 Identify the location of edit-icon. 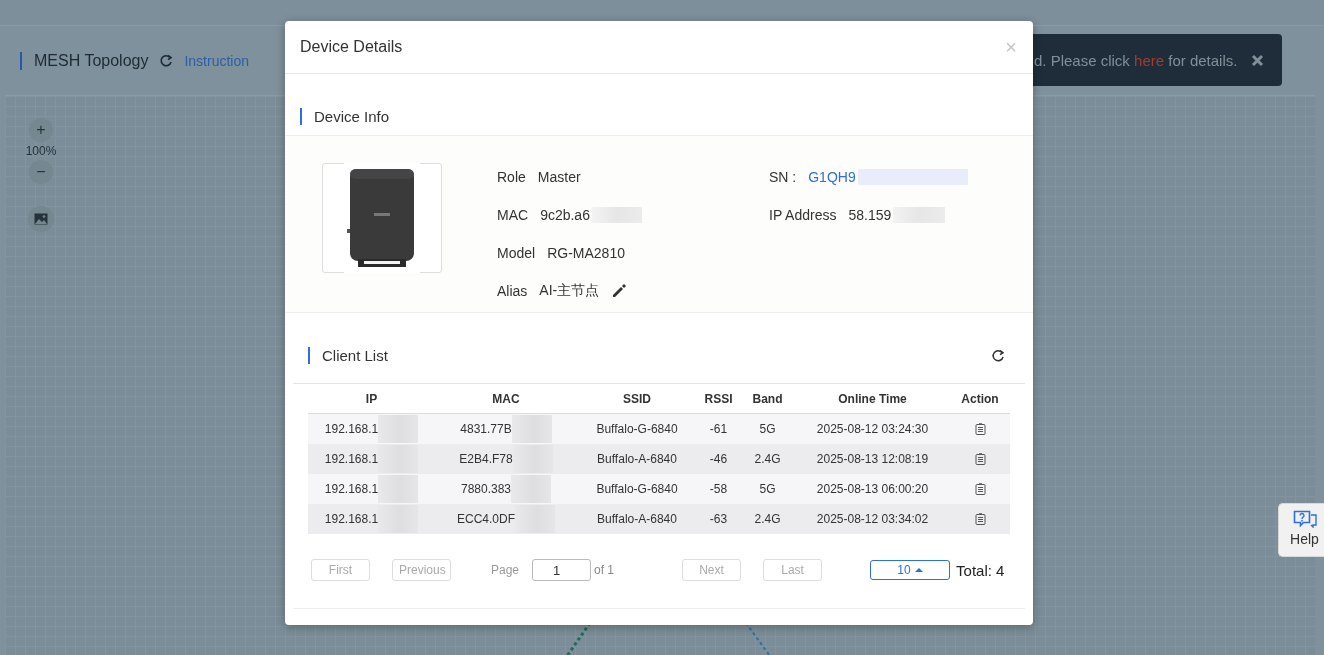
(619, 291).